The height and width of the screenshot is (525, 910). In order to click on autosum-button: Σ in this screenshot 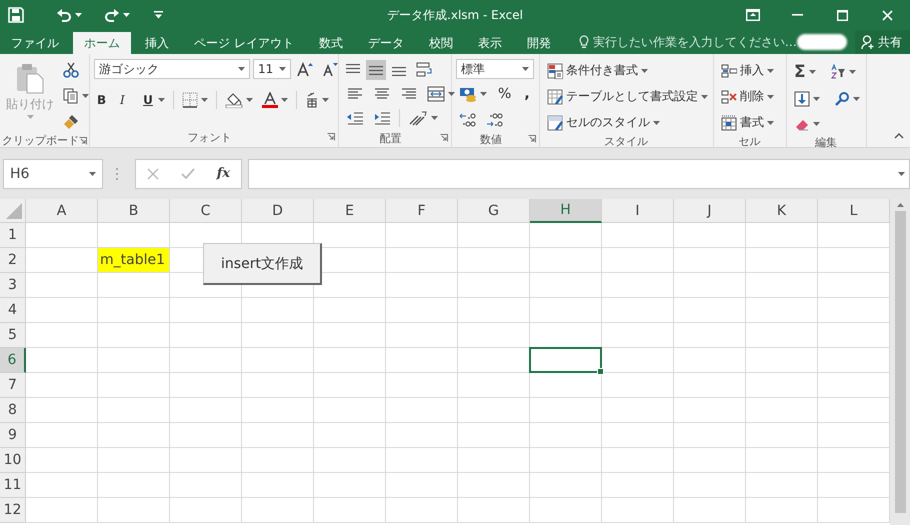, I will do `click(805, 72)`.